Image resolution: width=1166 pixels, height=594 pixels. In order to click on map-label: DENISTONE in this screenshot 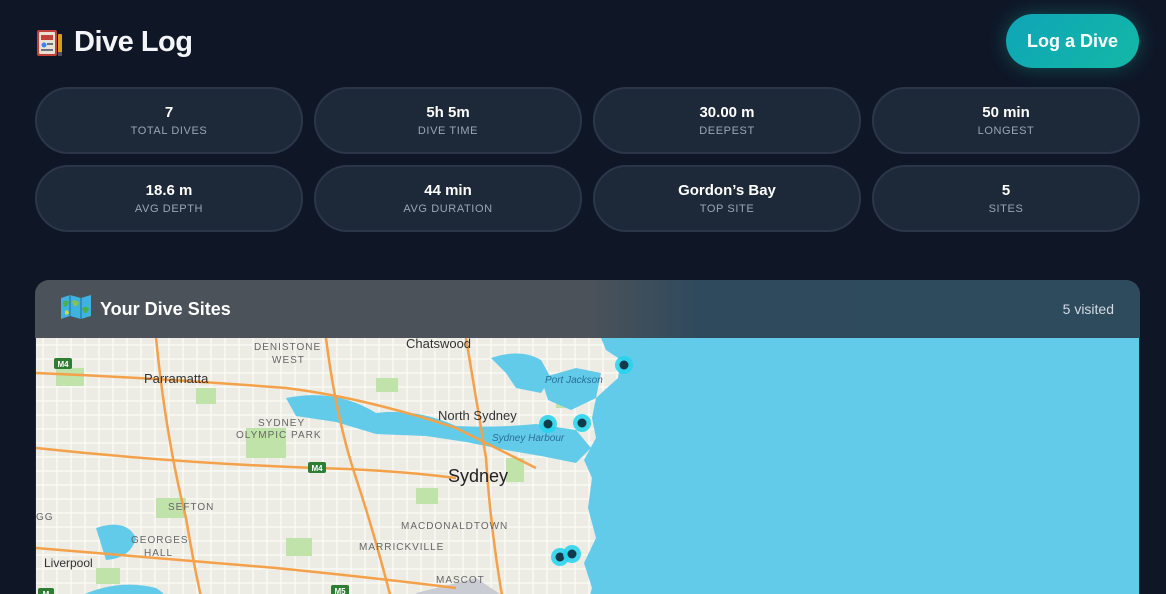, I will do `click(287, 347)`.